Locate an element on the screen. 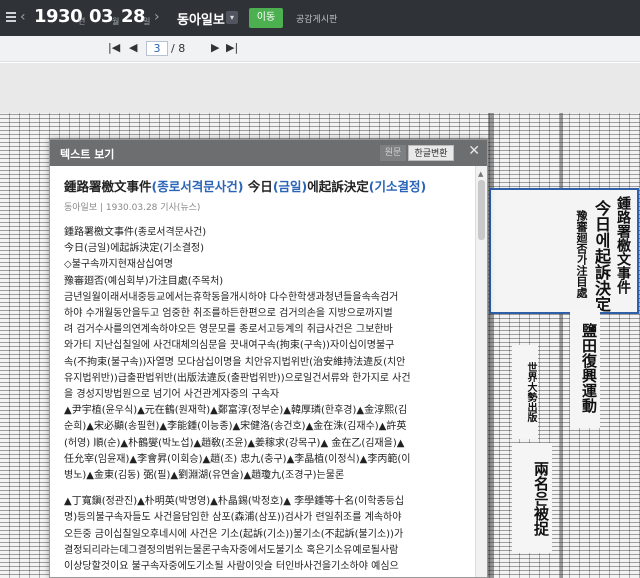 This screenshot has height=578, width=640. article-line: ◇불구속까지현재삼십여명 is located at coordinates (118, 265).